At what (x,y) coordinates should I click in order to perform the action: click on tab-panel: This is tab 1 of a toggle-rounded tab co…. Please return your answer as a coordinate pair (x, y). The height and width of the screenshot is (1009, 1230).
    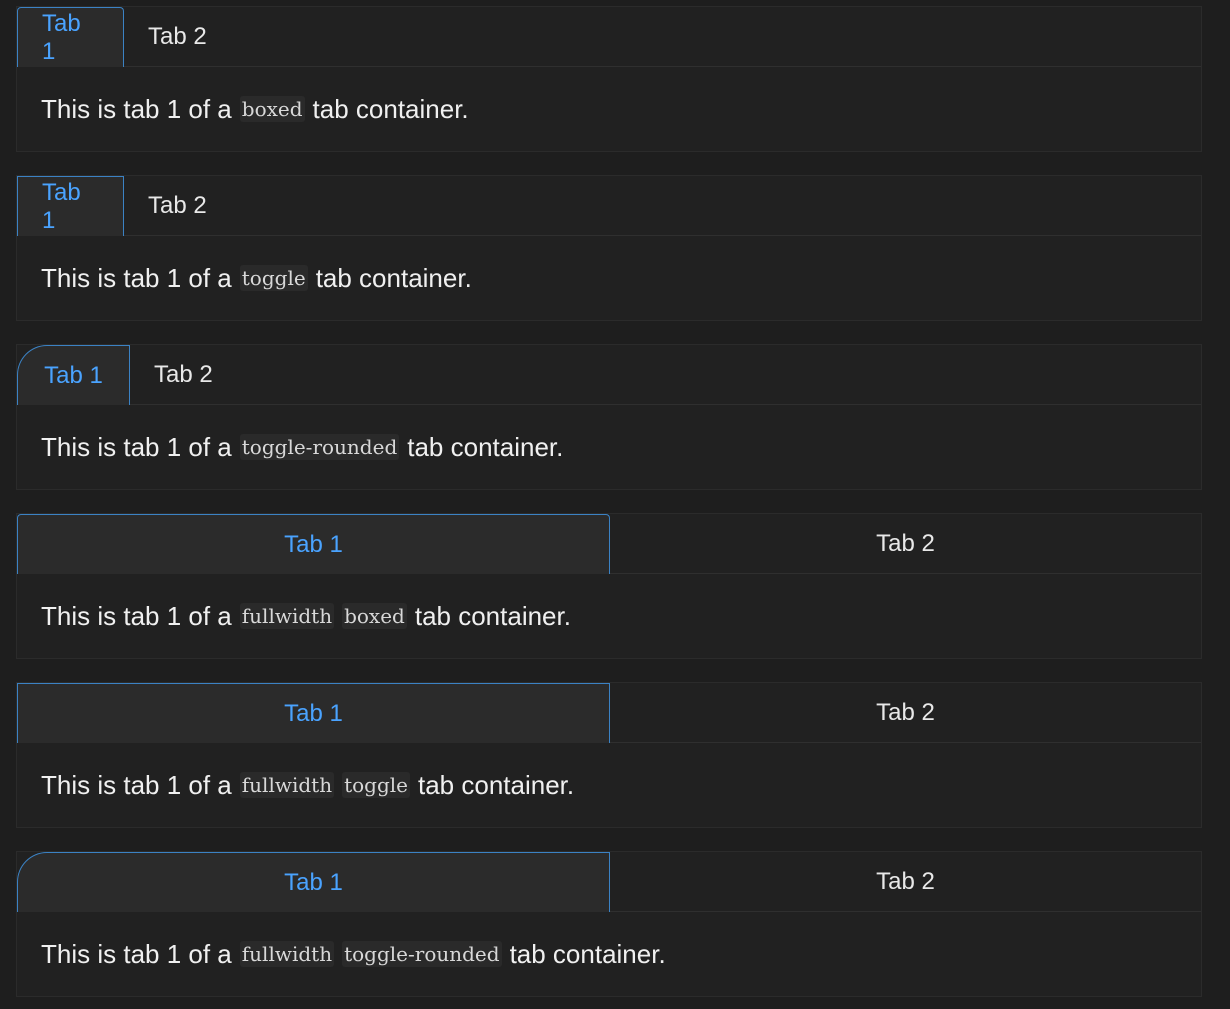
    Looking at the image, I should click on (609, 447).